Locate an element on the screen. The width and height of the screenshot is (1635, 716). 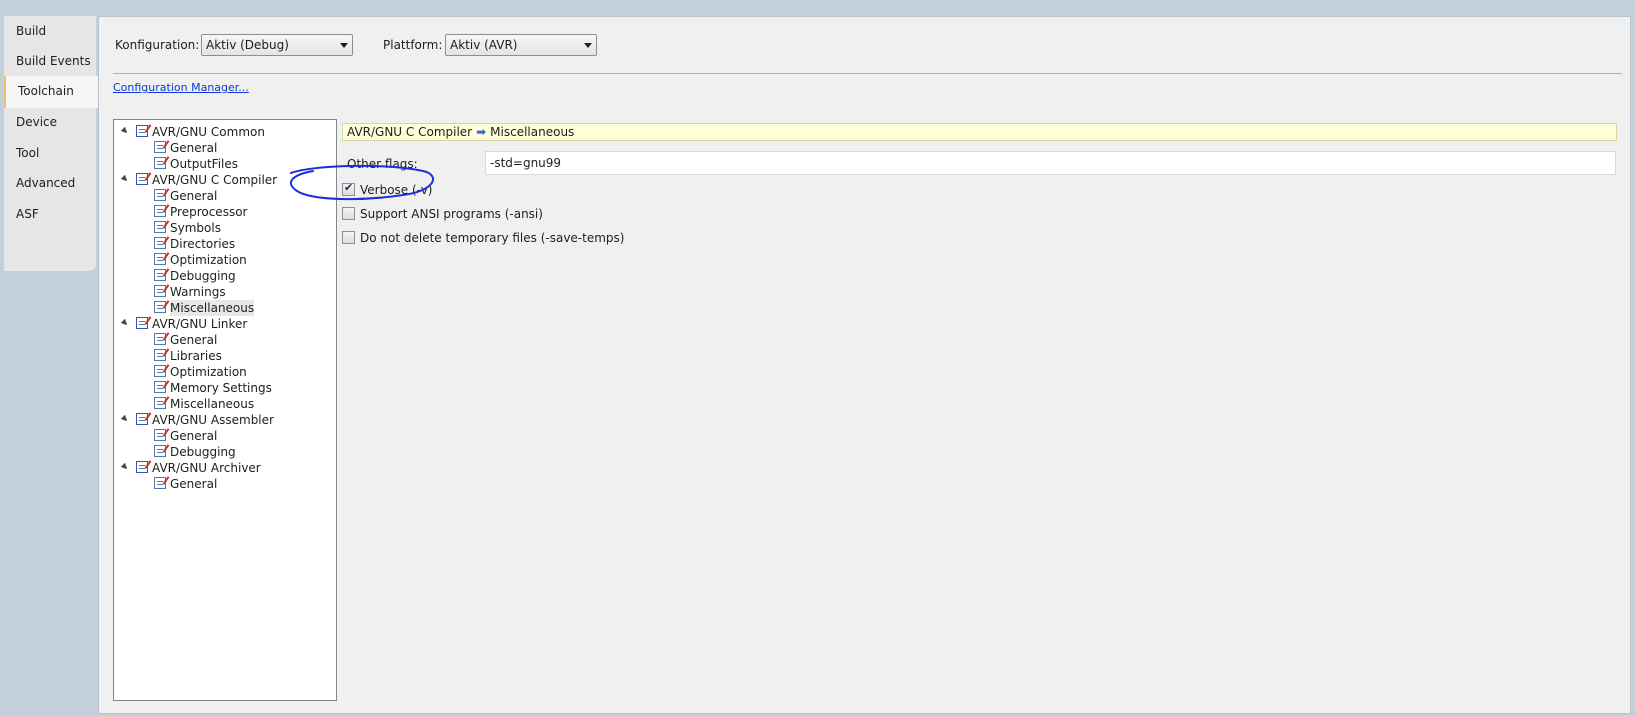
tree-group-label: AVR/GNU Archiver is located at coordinates (206, 468).